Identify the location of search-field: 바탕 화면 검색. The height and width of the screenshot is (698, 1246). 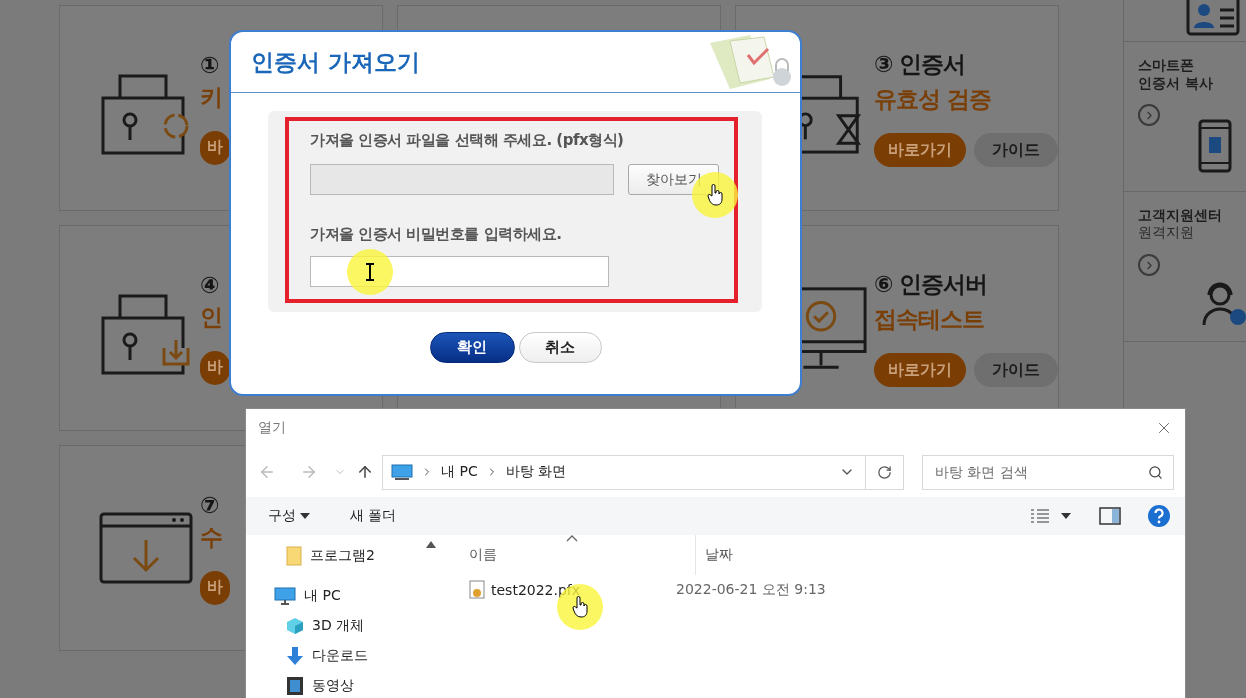
(1048, 472).